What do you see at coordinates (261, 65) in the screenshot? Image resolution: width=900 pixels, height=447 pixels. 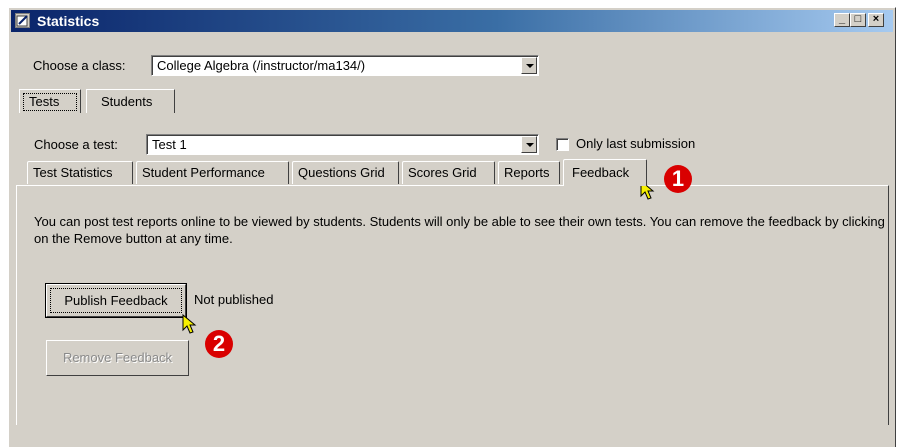 I see `class-select-value: College Algebra (/instructor/ma134/)` at bounding box center [261, 65].